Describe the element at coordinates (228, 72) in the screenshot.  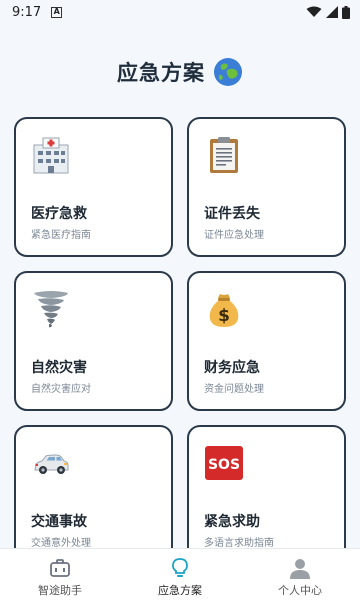
I see `globe-icon` at that location.